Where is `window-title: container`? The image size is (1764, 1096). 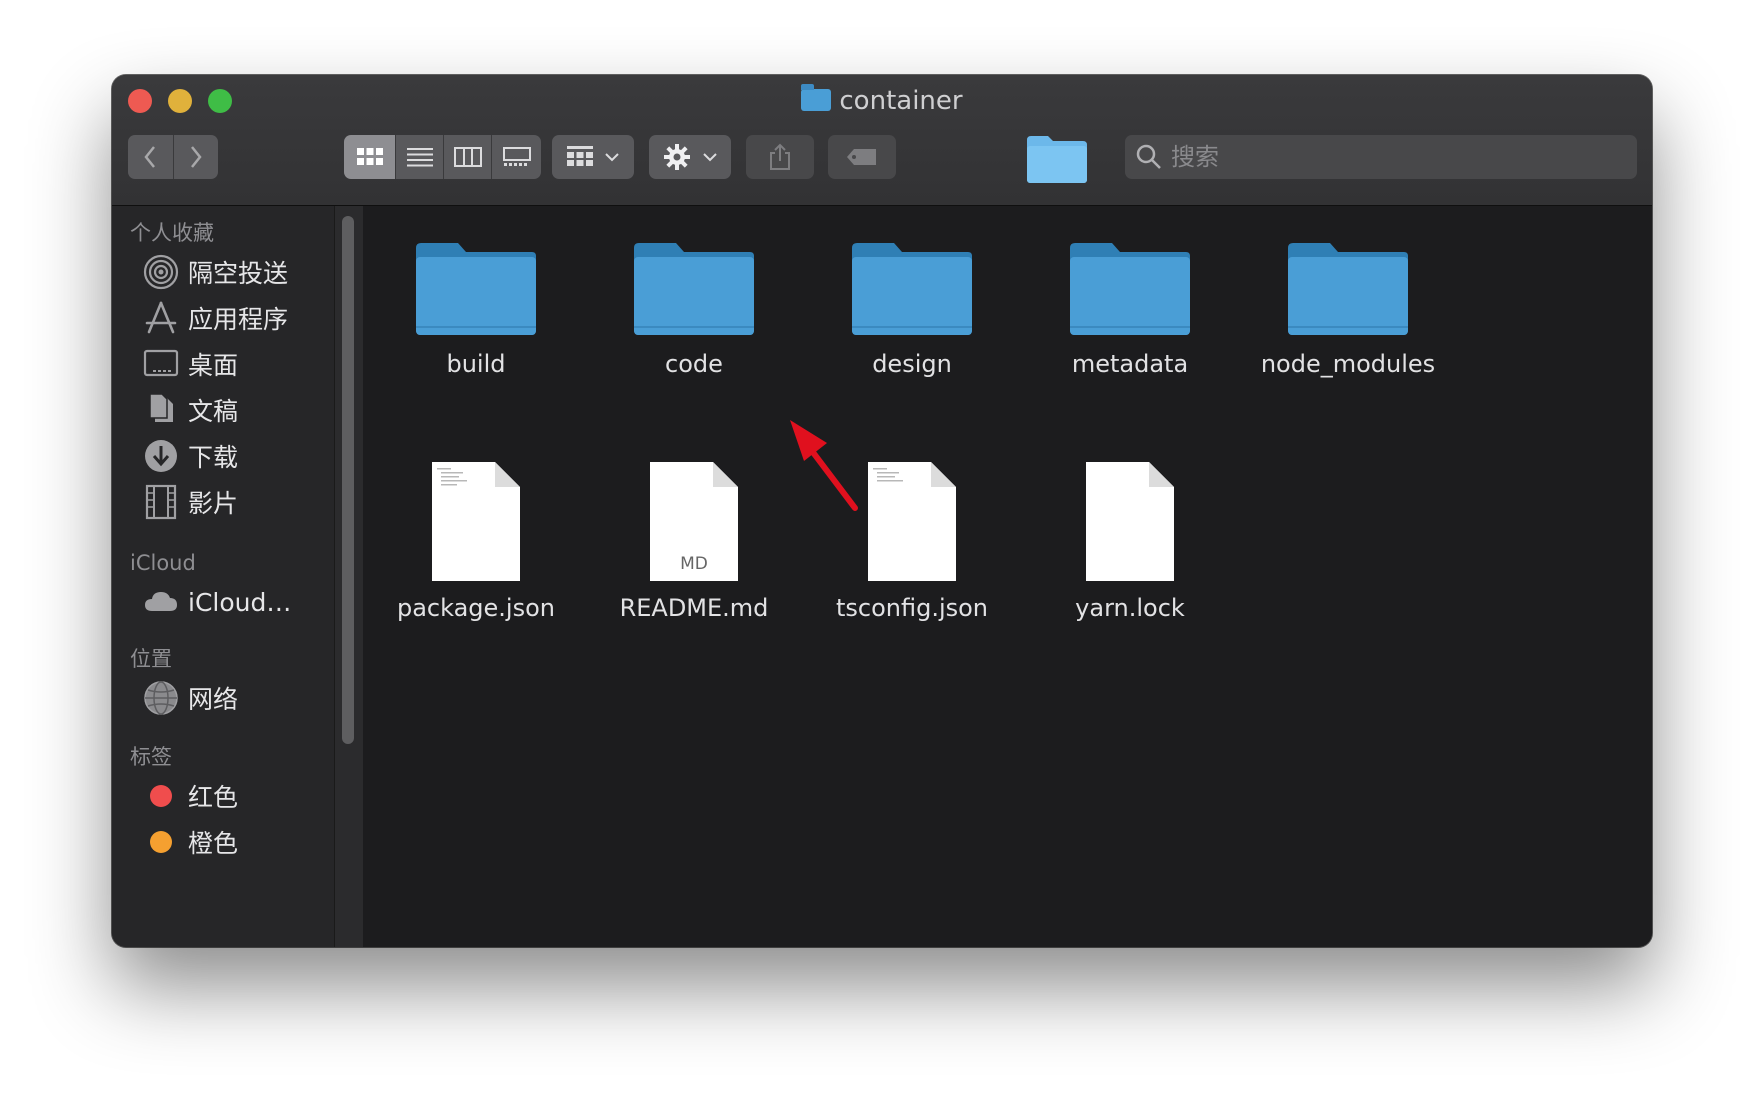
window-title: container is located at coordinates (882, 101).